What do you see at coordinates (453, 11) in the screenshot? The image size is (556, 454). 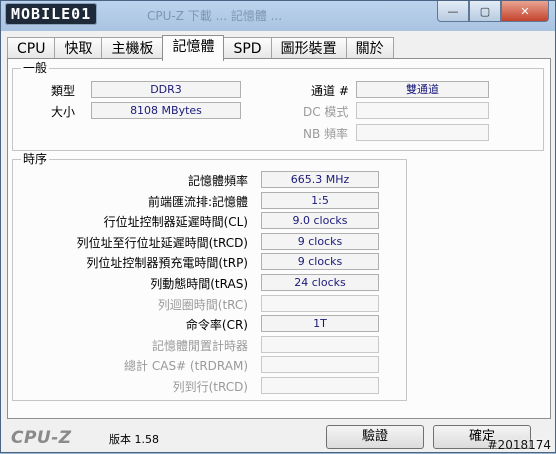 I see `minimize-button: —` at bounding box center [453, 11].